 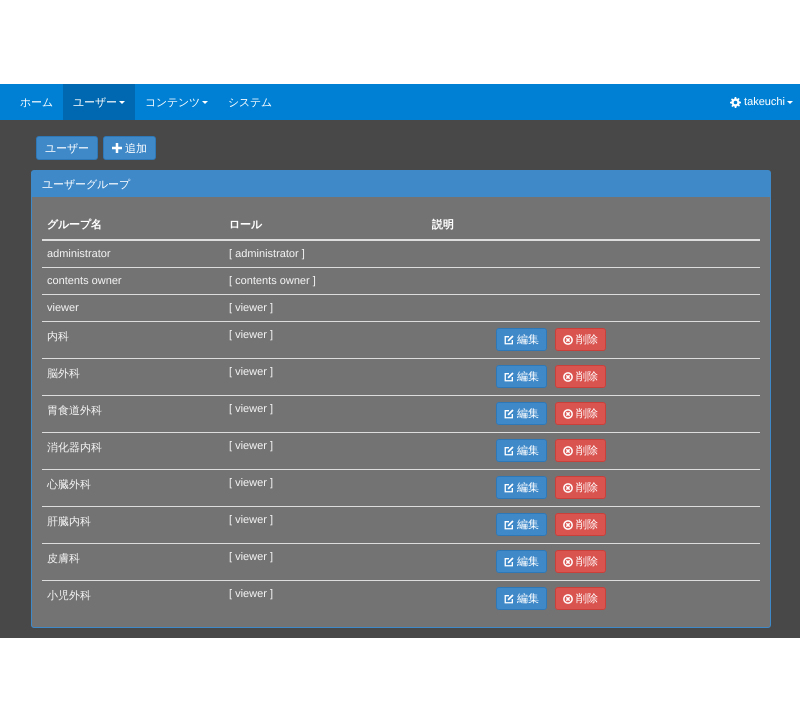 I want to click on user-menu: takeuchi, so click(x=760, y=102).